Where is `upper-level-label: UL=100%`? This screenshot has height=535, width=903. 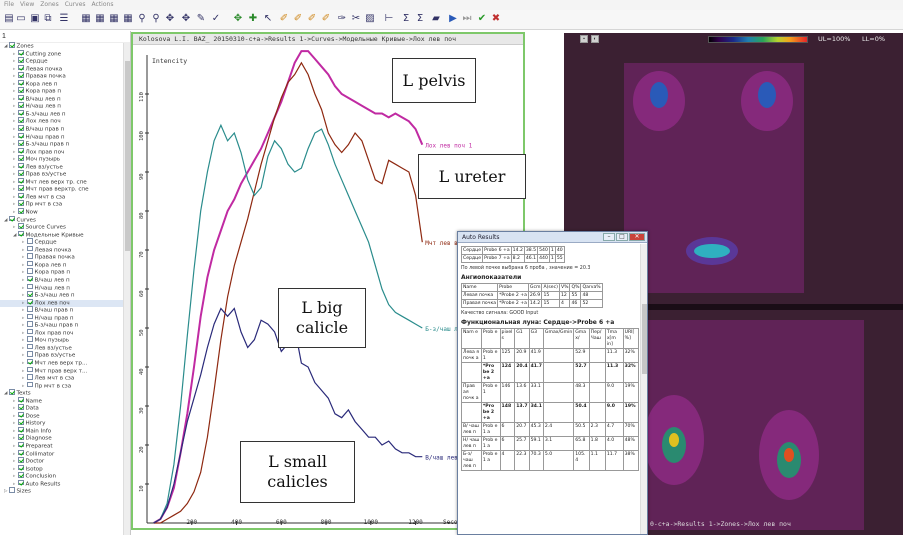 upper-level-label: UL=100% is located at coordinates (834, 39).